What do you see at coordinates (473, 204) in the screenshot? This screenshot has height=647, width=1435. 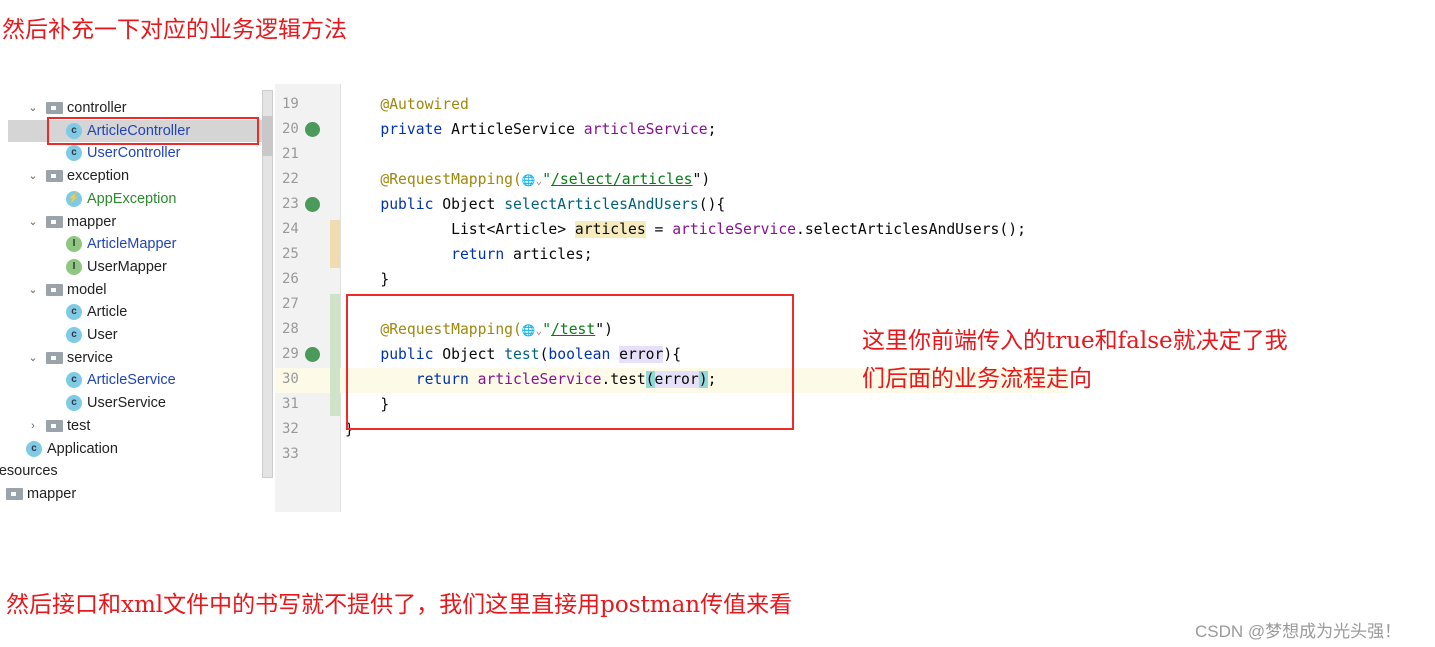 I see `code-token: Object` at bounding box center [473, 204].